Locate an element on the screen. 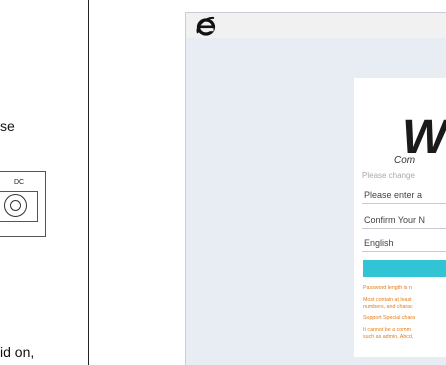 Image resolution: width=446 pixels, height=365 pixels. dc-port-diagram: DC is located at coordinates (23, 204).